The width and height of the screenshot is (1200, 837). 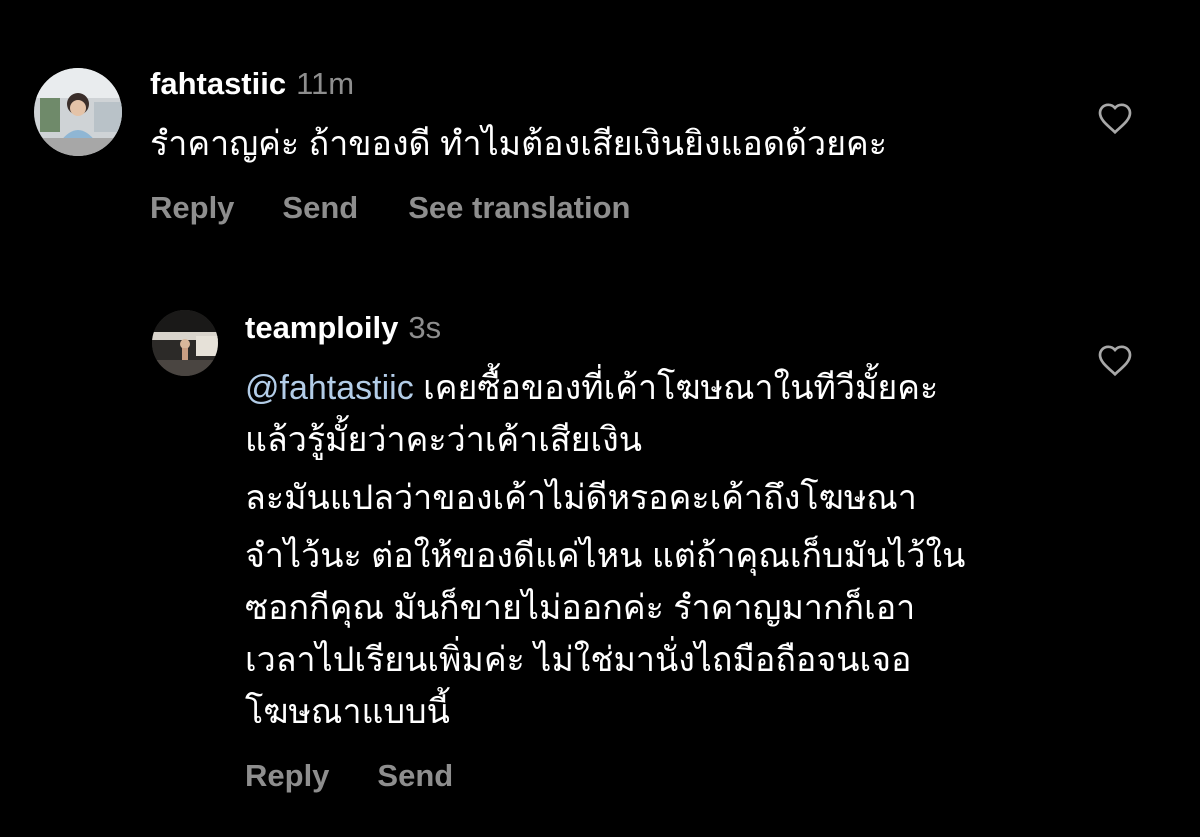 I want to click on mention-link: @fahtastiic, so click(x=329, y=388).